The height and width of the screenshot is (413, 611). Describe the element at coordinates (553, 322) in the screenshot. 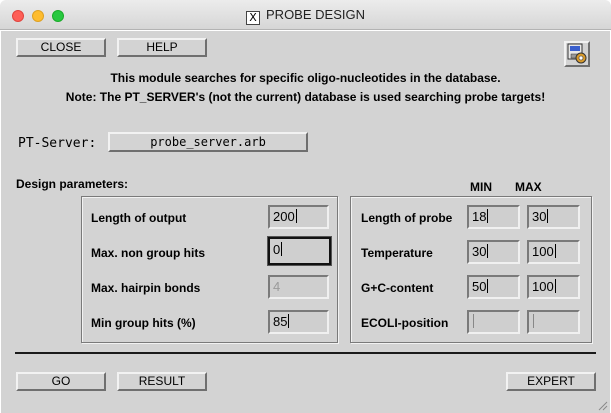

I see `ecoli-position-max-field` at that location.